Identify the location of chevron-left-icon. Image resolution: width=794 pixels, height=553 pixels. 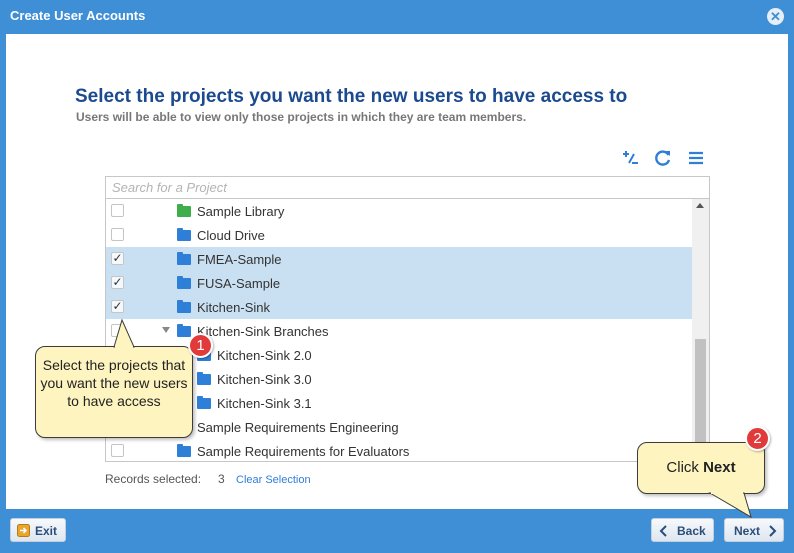
(663, 531).